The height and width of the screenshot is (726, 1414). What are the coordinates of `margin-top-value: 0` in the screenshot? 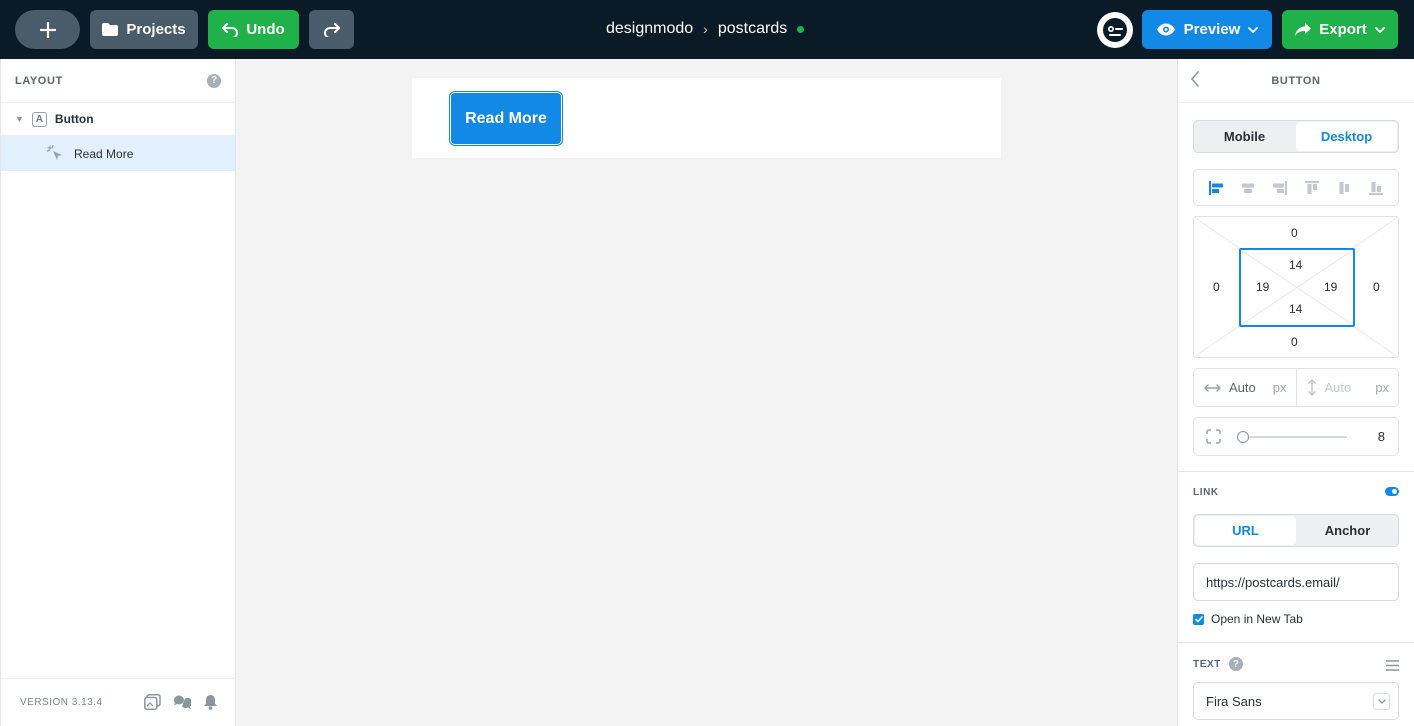 It's located at (1294, 233).